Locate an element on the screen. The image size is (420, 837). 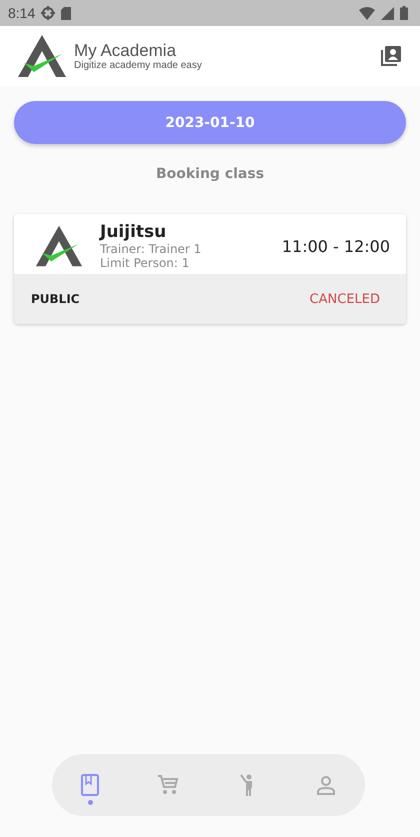
battery-icon is located at coordinates (404, 13).